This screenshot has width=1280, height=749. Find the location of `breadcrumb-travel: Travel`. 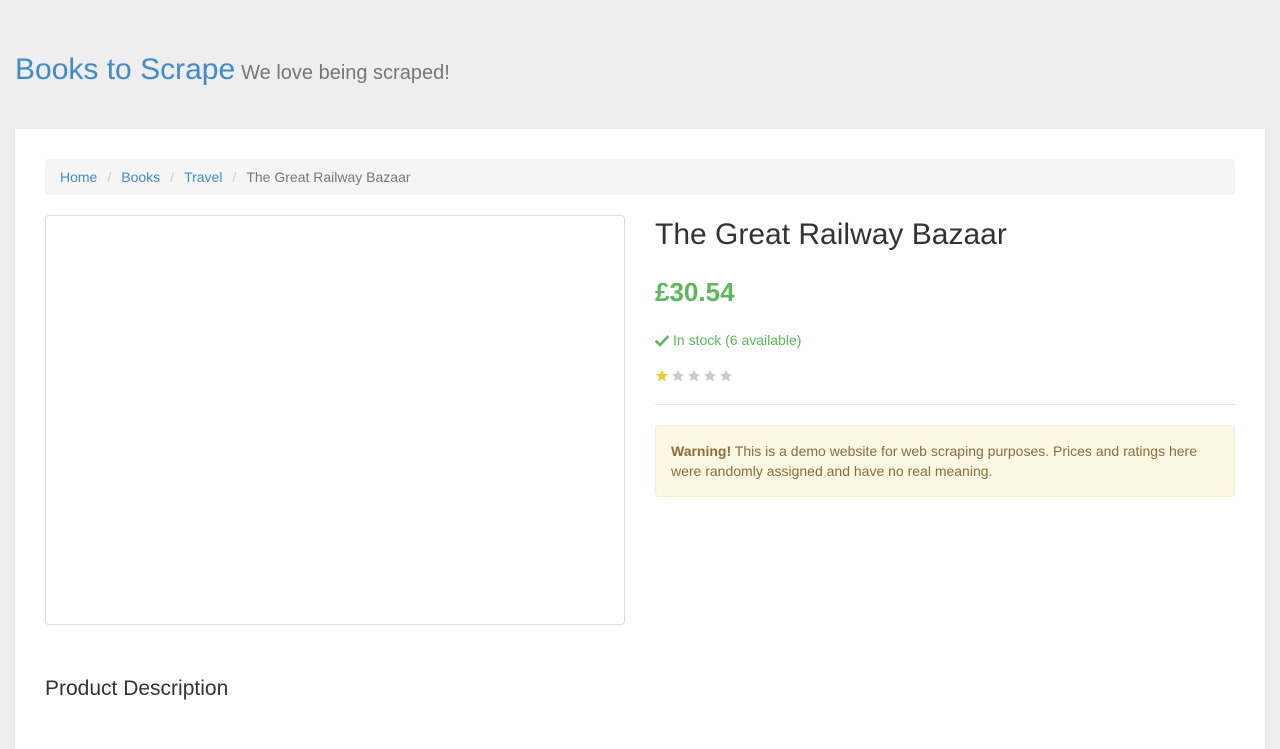

breadcrumb-travel: Travel is located at coordinates (203, 177).